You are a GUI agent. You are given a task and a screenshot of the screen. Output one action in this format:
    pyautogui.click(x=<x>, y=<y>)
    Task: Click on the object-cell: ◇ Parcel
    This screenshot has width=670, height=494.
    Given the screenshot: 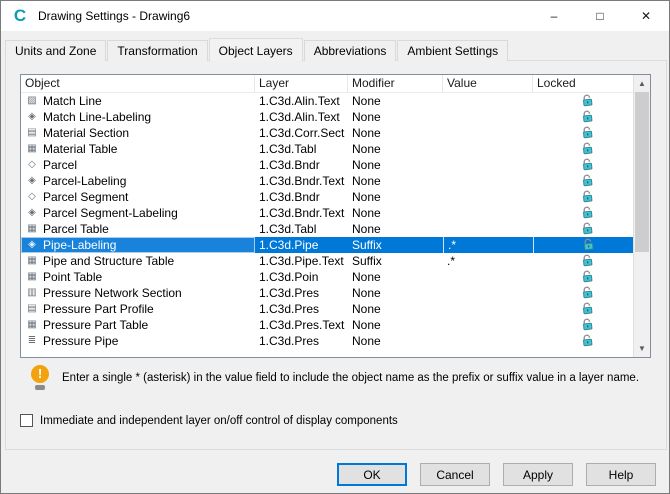 What is the action you would take?
    pyautogui.click(x=138, y=165)
    